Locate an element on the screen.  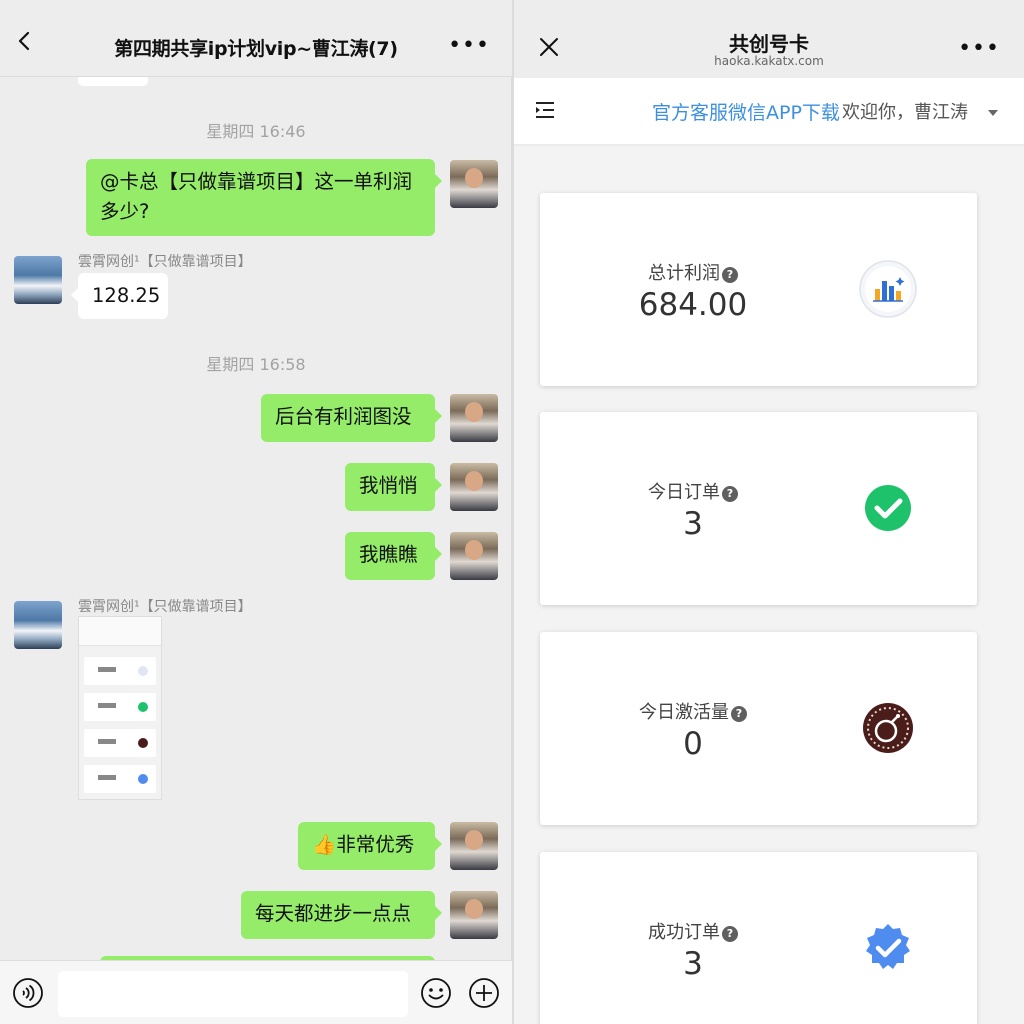
webview-header: 共创号卡 haoka.kakatx.com ••• is located at coordinates (769, 39).